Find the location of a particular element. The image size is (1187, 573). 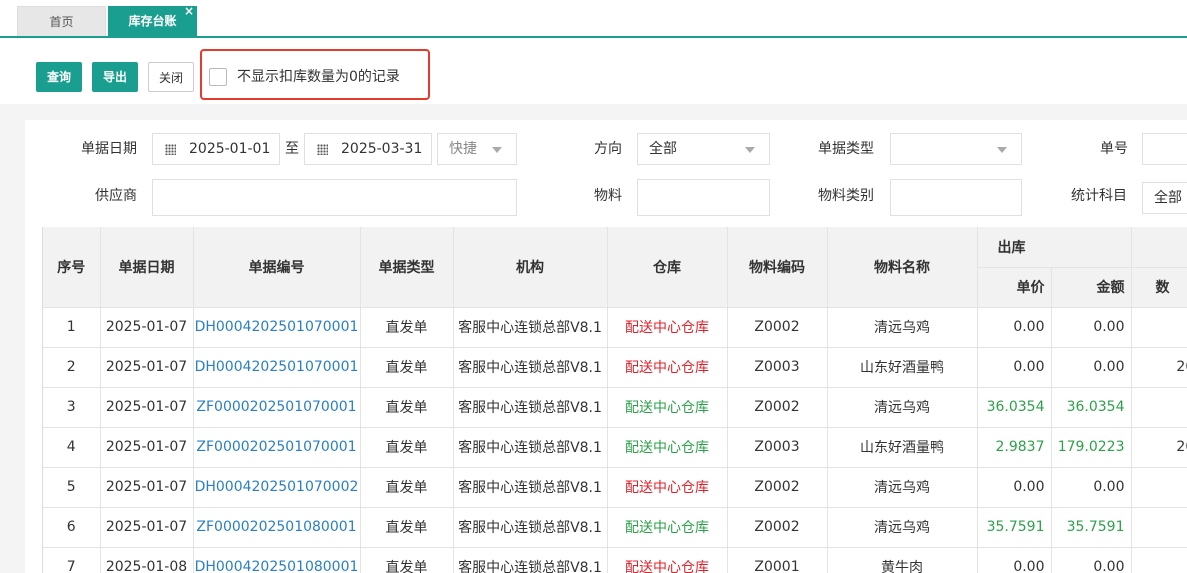

cell-doc-no-link: ZF0000202501080001 is located at coordinates (277, 527).